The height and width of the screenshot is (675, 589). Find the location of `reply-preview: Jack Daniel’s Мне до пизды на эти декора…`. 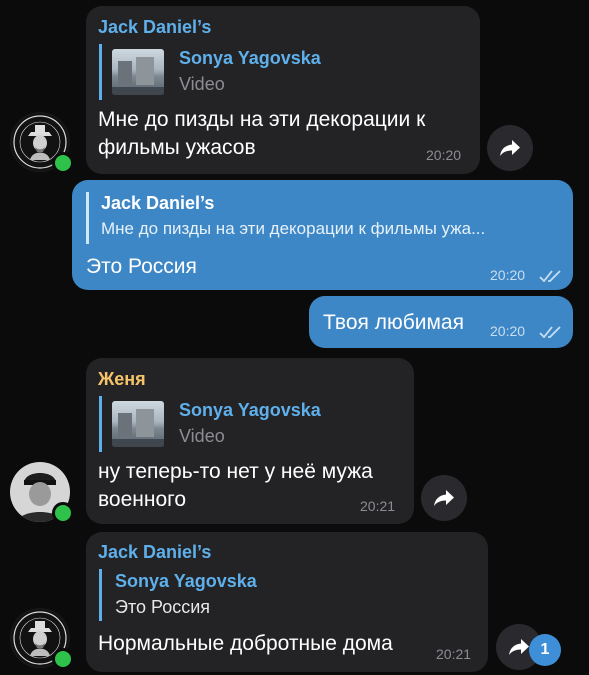

reply-preview: Jack Daniel’s Мне до пизды на эти декора… is located at coordinates (285, 218).